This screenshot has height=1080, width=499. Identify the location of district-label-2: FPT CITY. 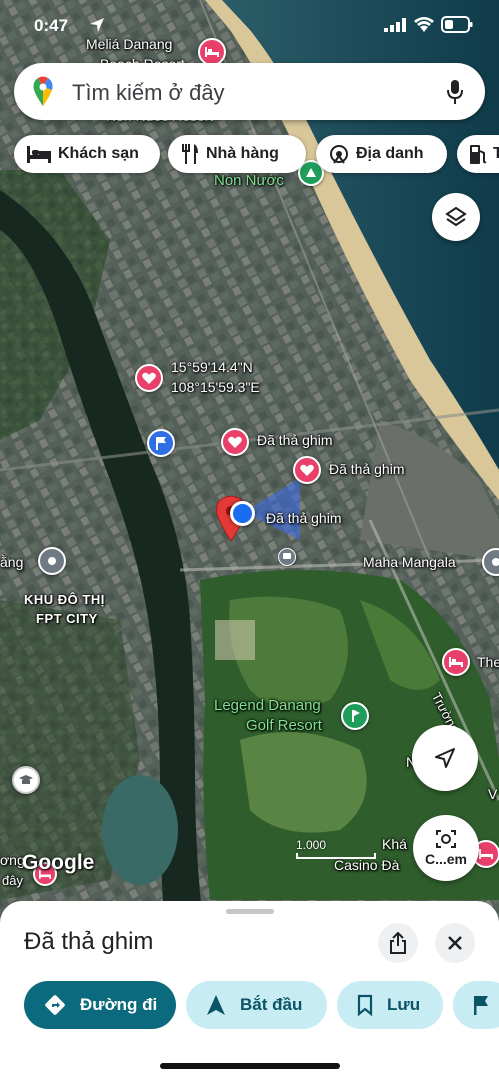
(67, 618).